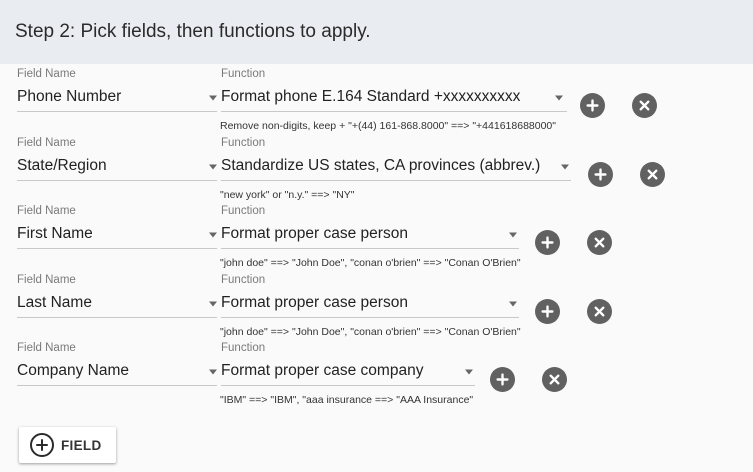 This screenshot has height=472, width=753. I want to click on field-name-select: Company Name, so click(117, 371).